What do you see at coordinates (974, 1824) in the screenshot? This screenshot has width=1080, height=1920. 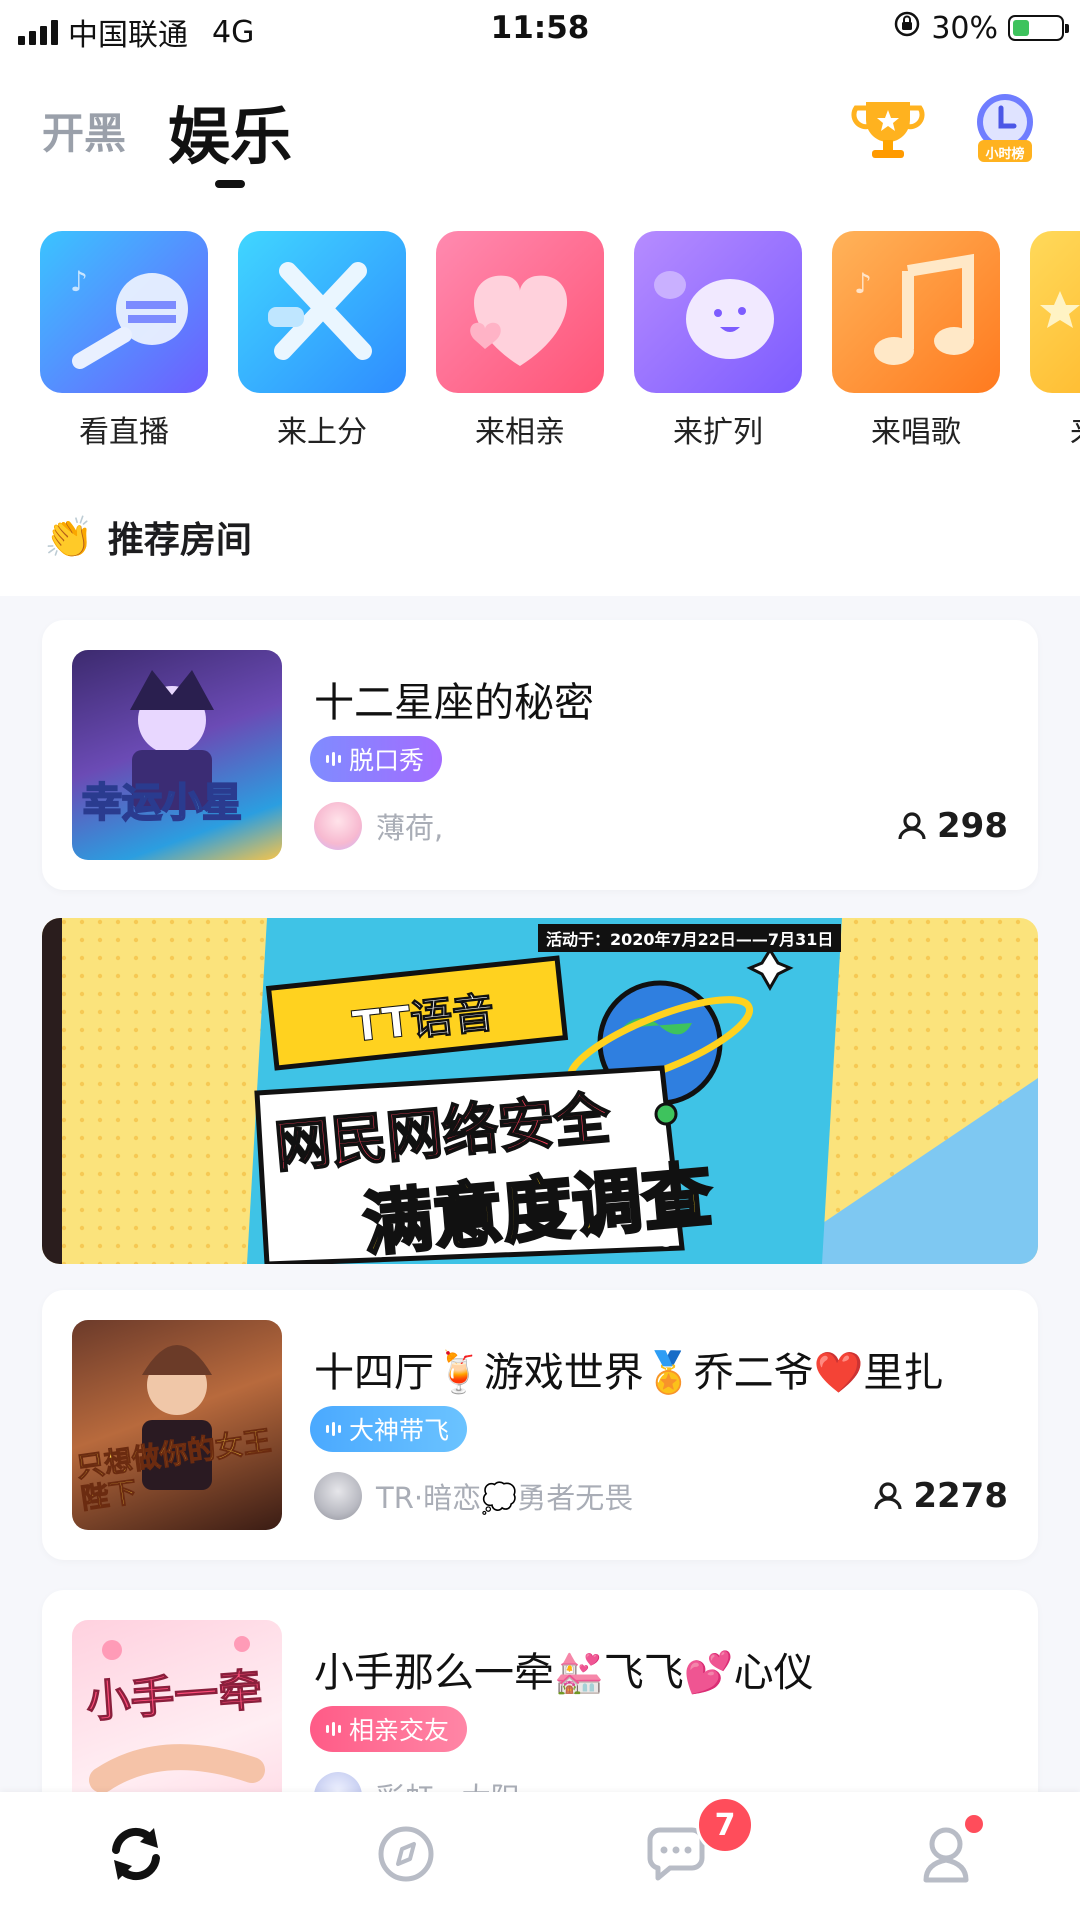 I see `profile-notification-dot` at bounding box center [974, 1824].